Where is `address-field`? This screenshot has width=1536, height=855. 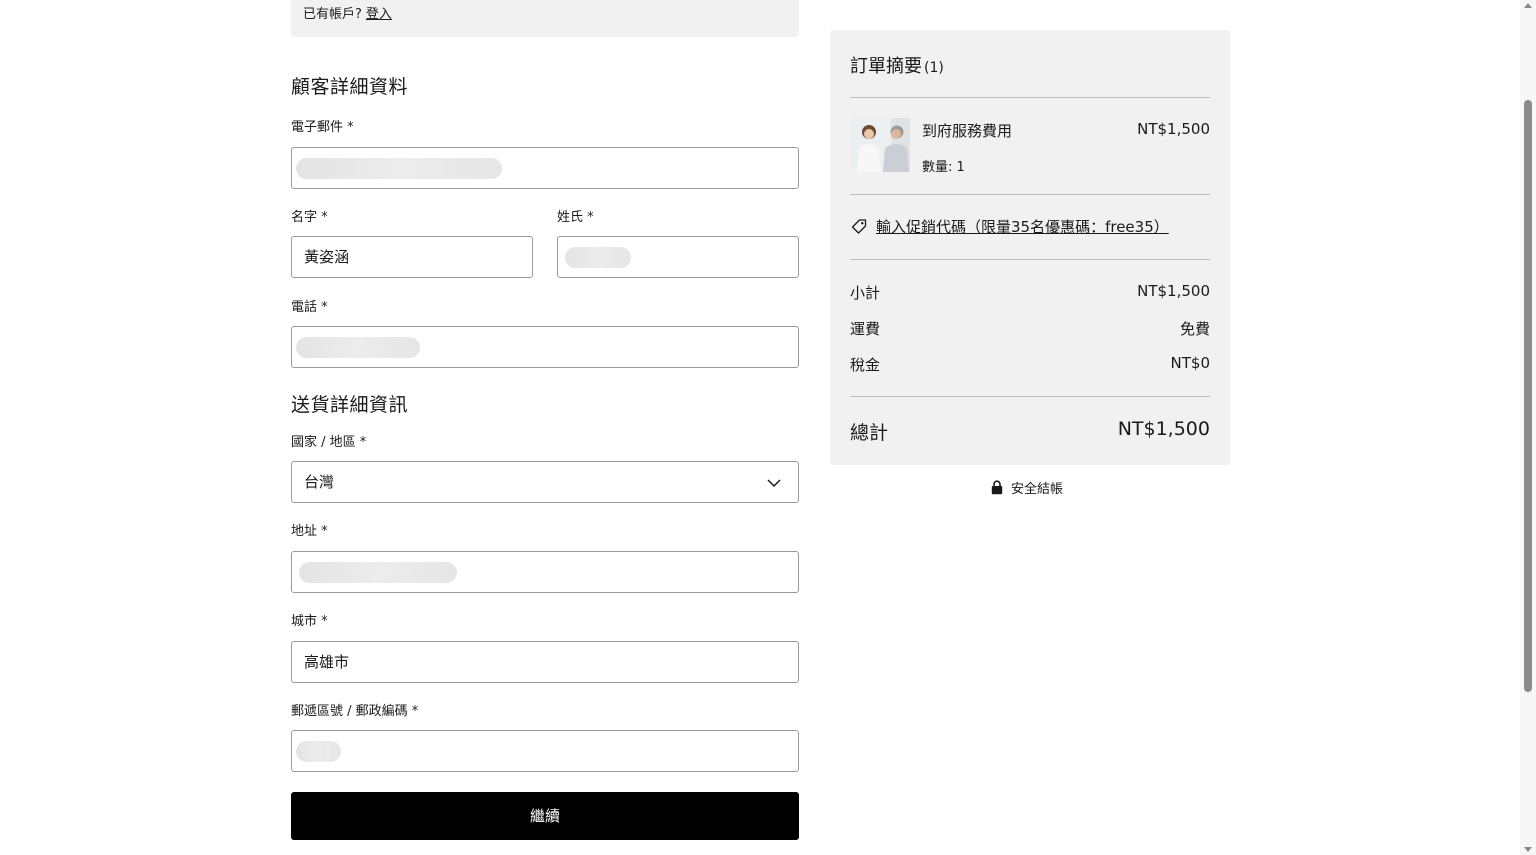
address-field is located at coordinates (545, 572).